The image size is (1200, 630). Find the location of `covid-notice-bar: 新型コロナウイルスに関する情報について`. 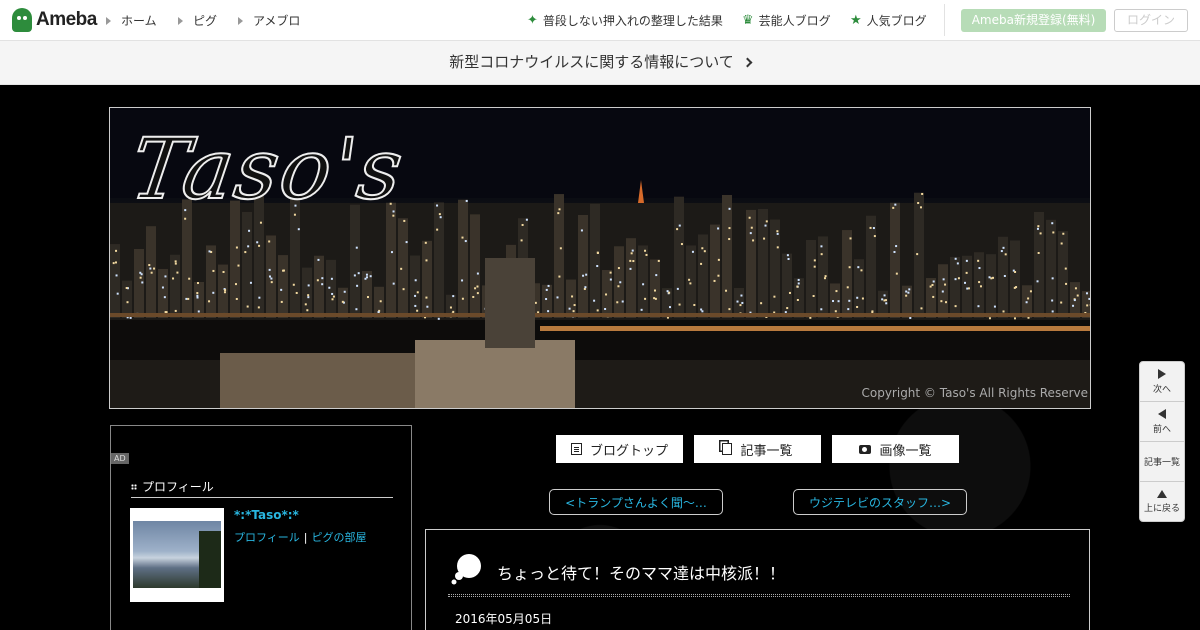

covid-notice-bar: 新型コロナウイルスに関する情報について is located at coordinates (600, 63).